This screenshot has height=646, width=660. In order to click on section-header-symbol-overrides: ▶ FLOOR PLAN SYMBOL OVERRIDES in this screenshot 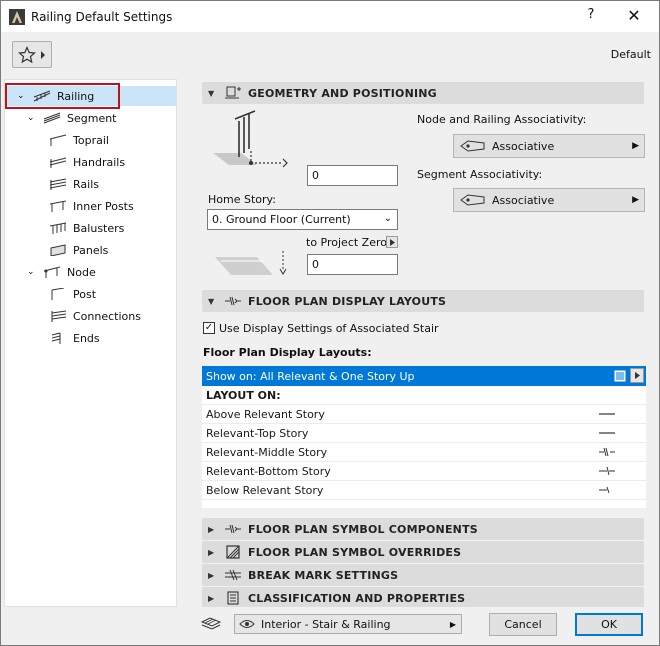, I will do `click(423, 552)`.